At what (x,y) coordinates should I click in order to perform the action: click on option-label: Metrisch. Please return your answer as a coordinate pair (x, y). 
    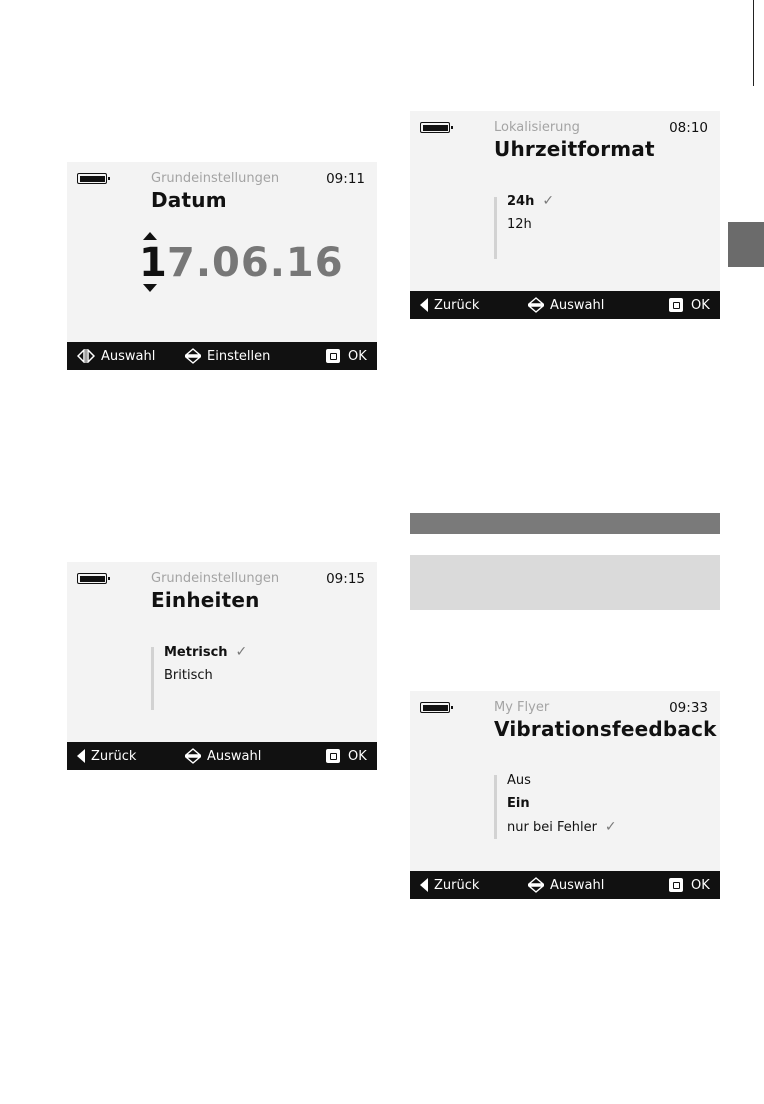
    Looking at the image, I should click on (196, 652).